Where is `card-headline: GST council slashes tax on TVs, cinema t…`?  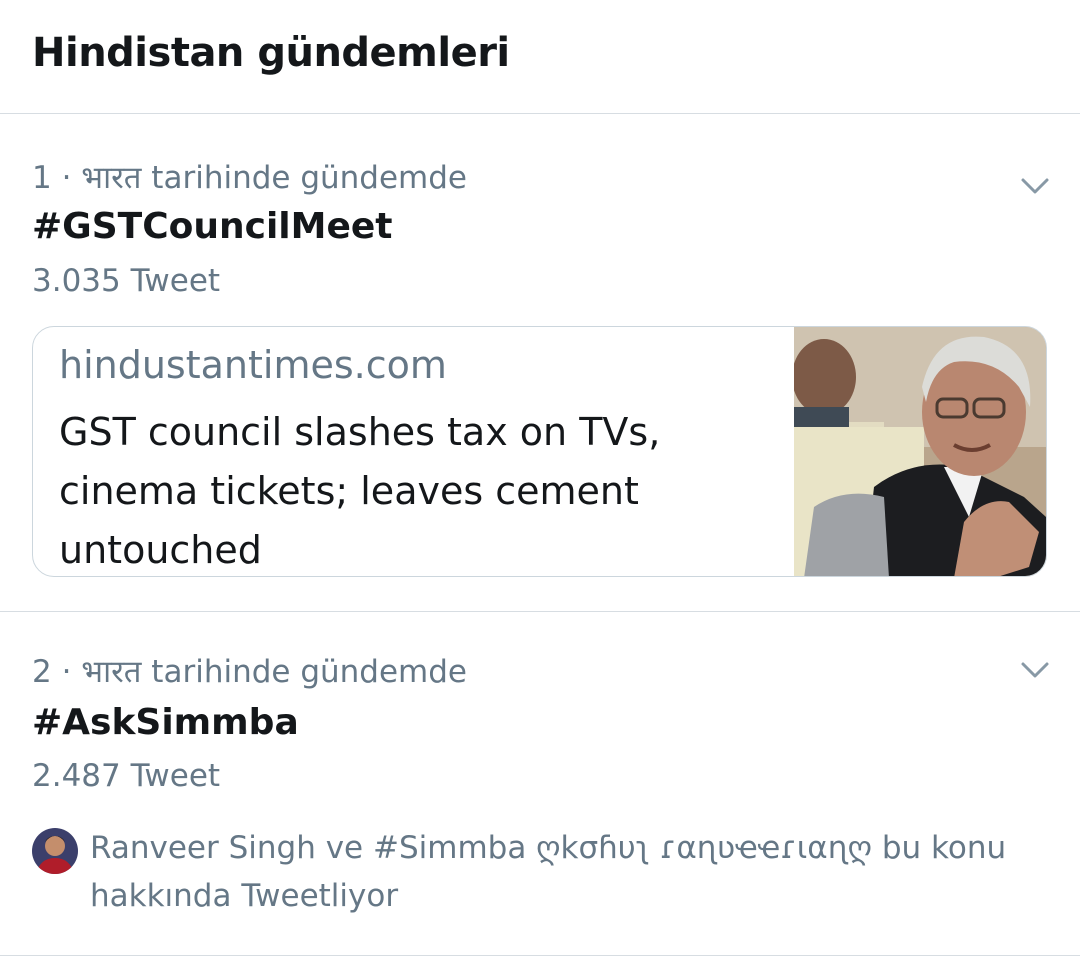
card-headline: GST council slashes tax on TVs, cinema t… is located at coordinates (360, 491).